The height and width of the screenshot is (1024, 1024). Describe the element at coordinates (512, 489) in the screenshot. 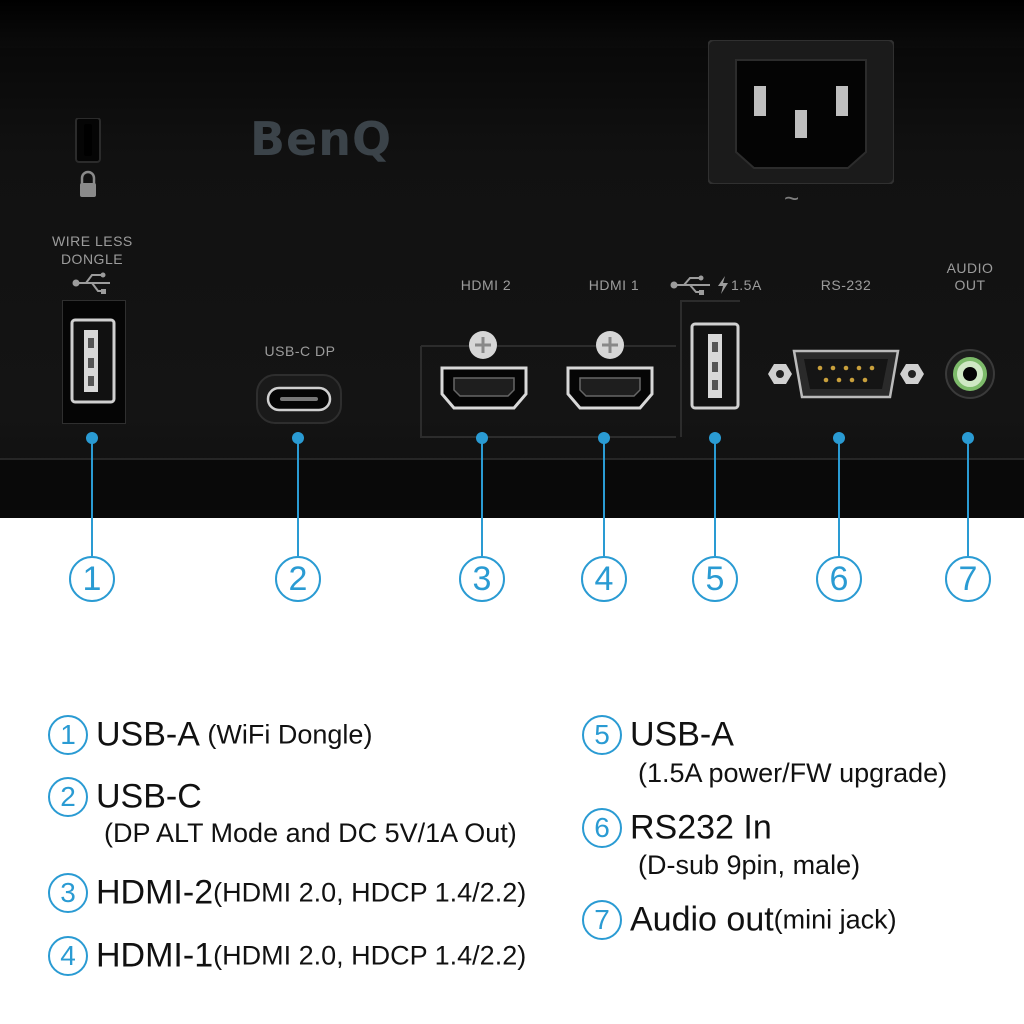

I see `panel-bottom-lip` at that location.